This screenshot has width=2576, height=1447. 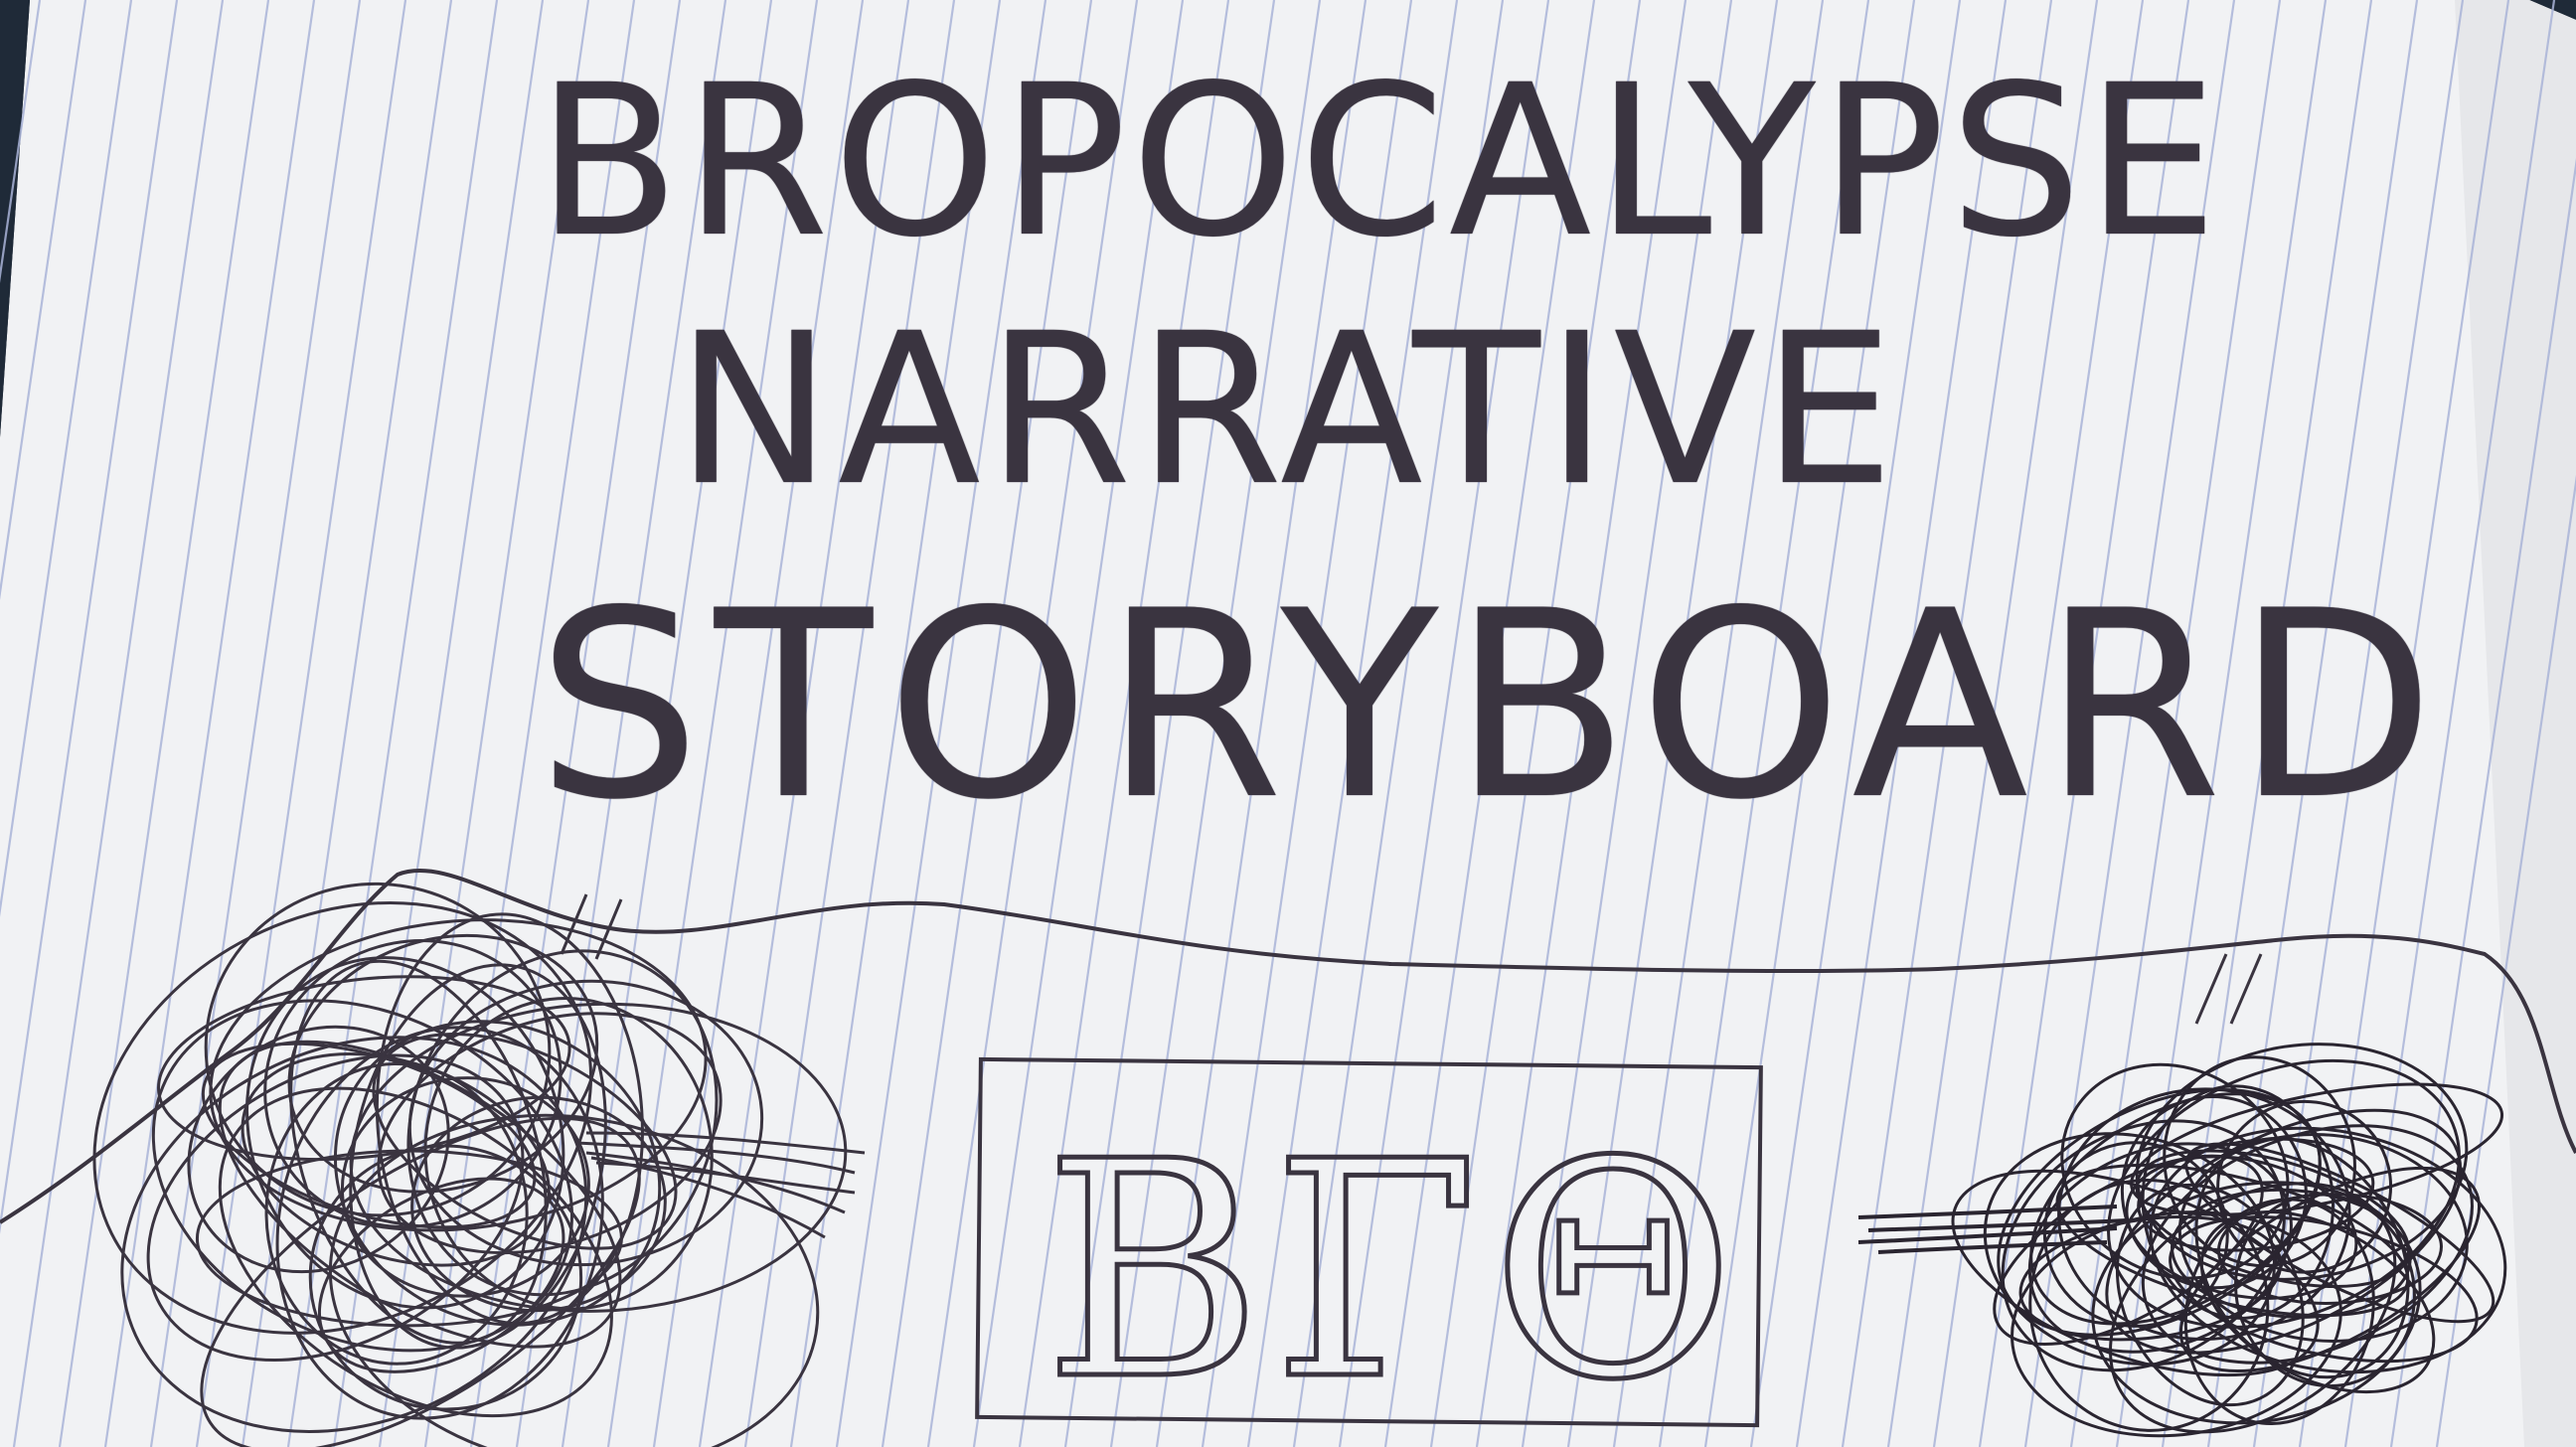 I want to click on logo-letter-b: B, so click(x=1152, y=1272).